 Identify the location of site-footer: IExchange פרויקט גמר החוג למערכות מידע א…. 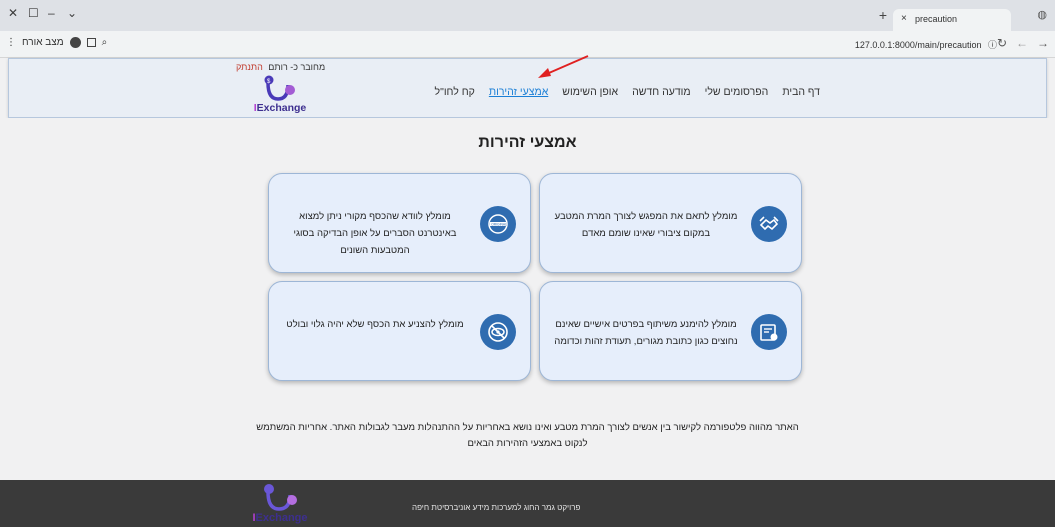
(527, 503).